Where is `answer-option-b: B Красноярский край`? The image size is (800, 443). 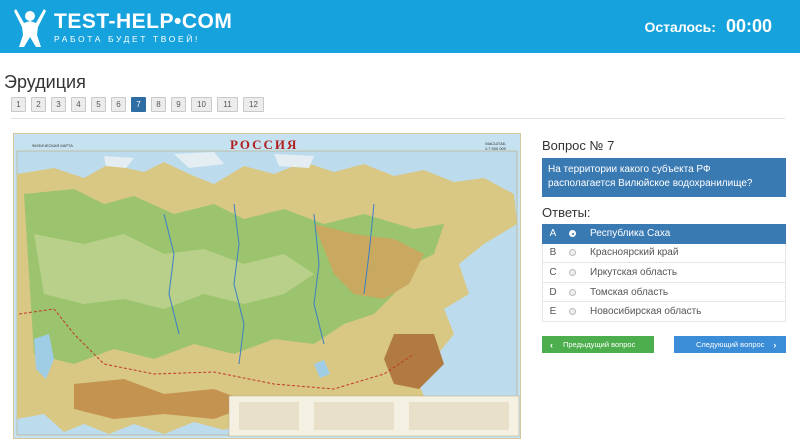 answer-option-b: B Красноярский край is located at coordinates (664, 253).